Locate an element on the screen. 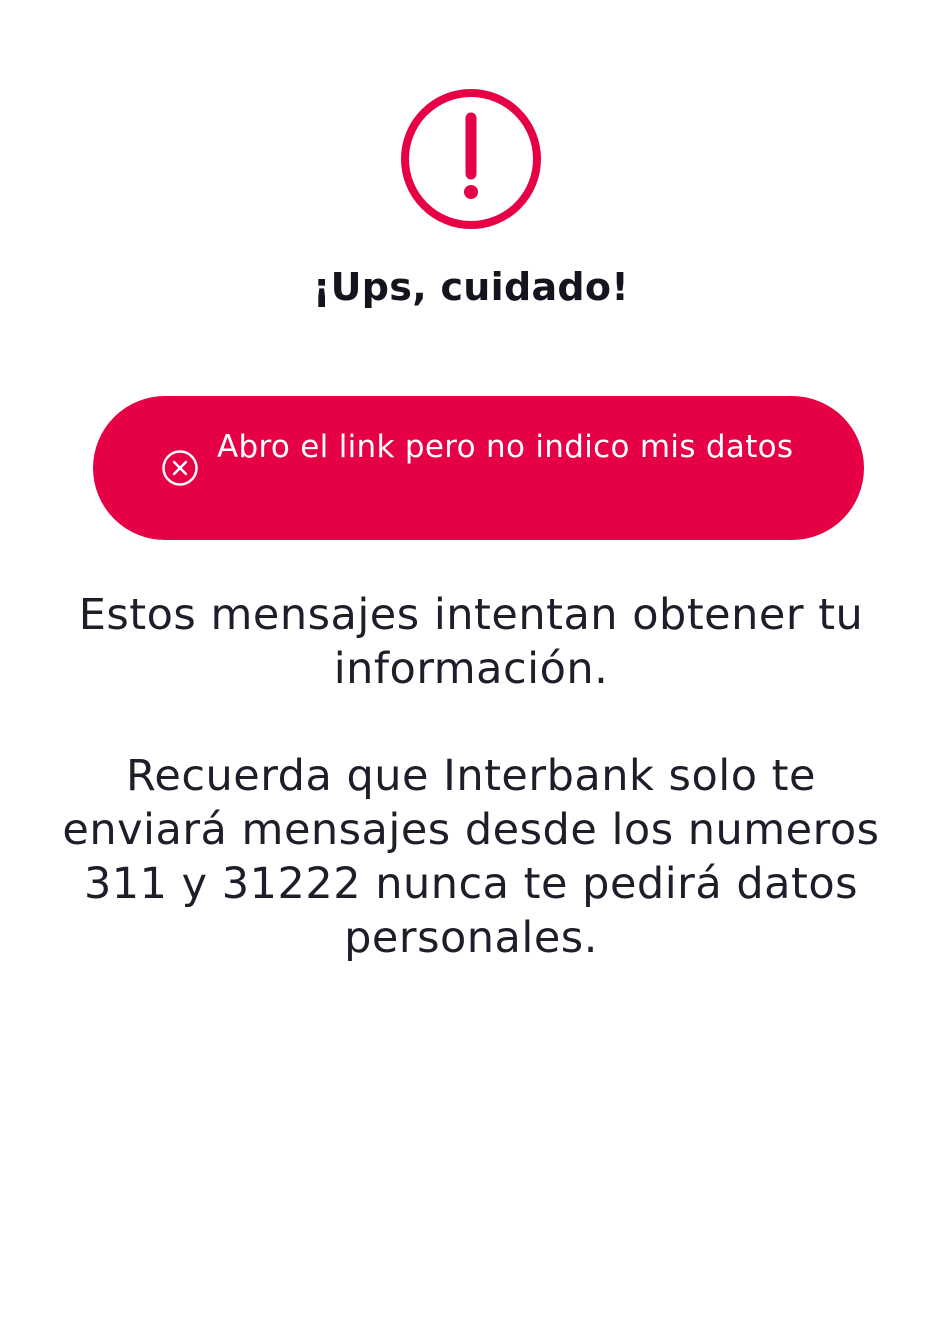 The height and width of the screenshot is (1326, 942). page-title: ¡Ups, cuidado! is located at coordinates (471, 287).